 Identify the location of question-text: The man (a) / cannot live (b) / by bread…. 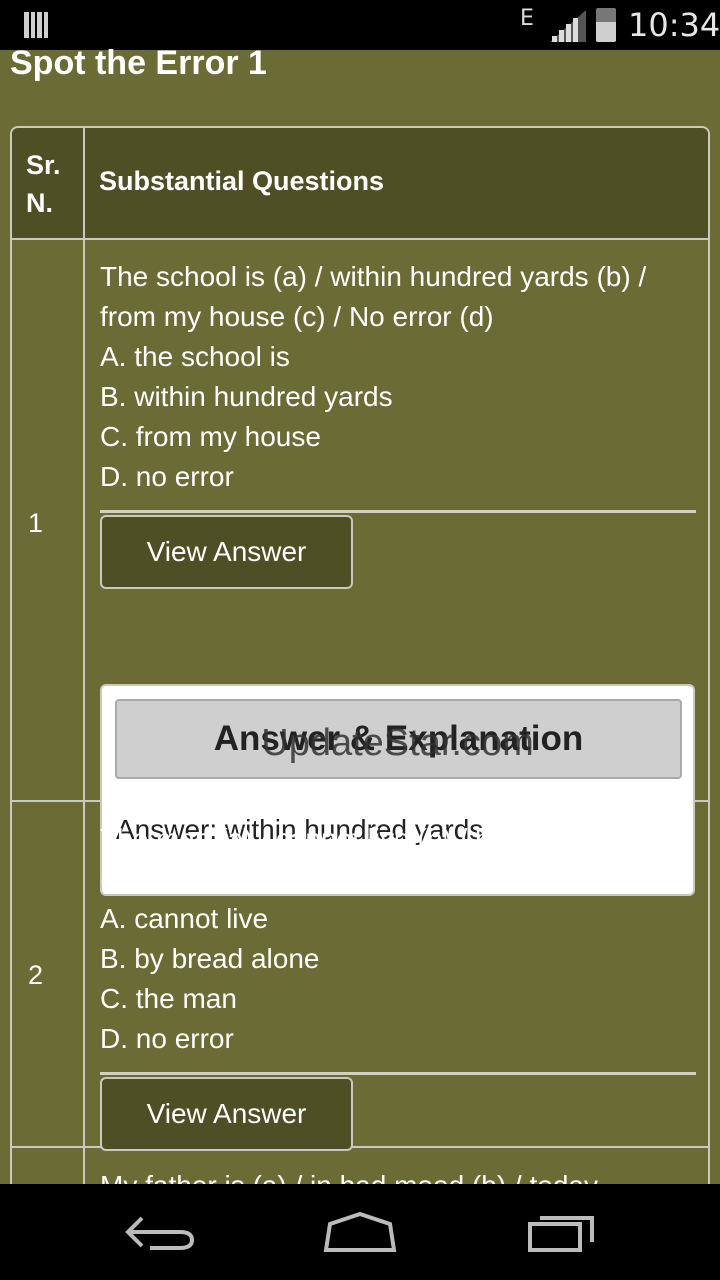
(380, 858).